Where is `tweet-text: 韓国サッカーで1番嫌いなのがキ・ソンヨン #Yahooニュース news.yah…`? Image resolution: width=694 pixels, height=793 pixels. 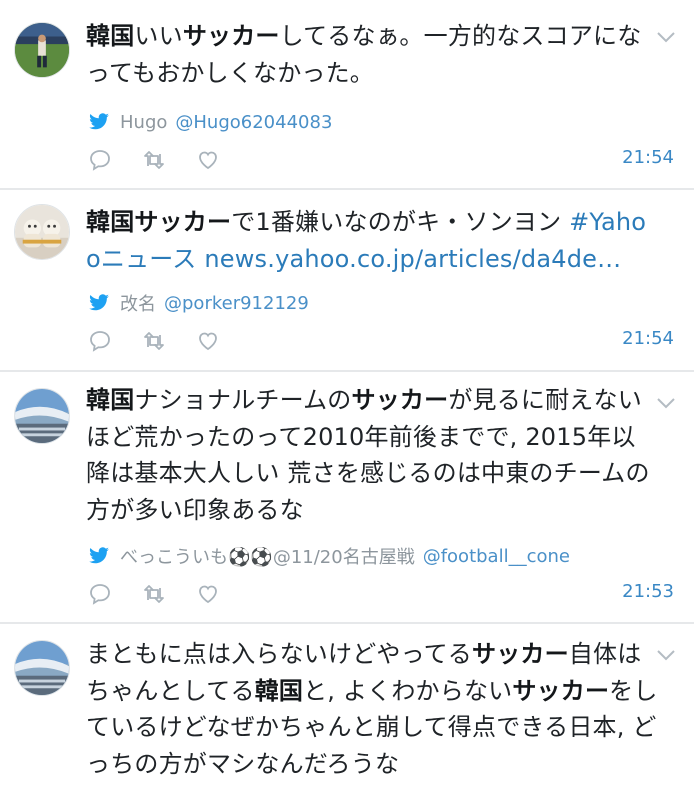
tweet-text: 韓国サッカーで1番嫌いなのがキ・ソンヨン #Yahooニュース news.yah… is located at coordinates (366, 240).